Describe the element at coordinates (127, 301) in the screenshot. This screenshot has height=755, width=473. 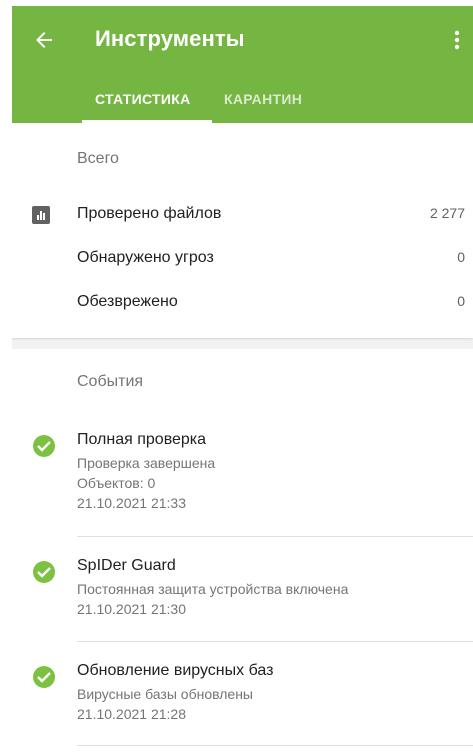
I see `stat-label: Обезврежено` at that location.